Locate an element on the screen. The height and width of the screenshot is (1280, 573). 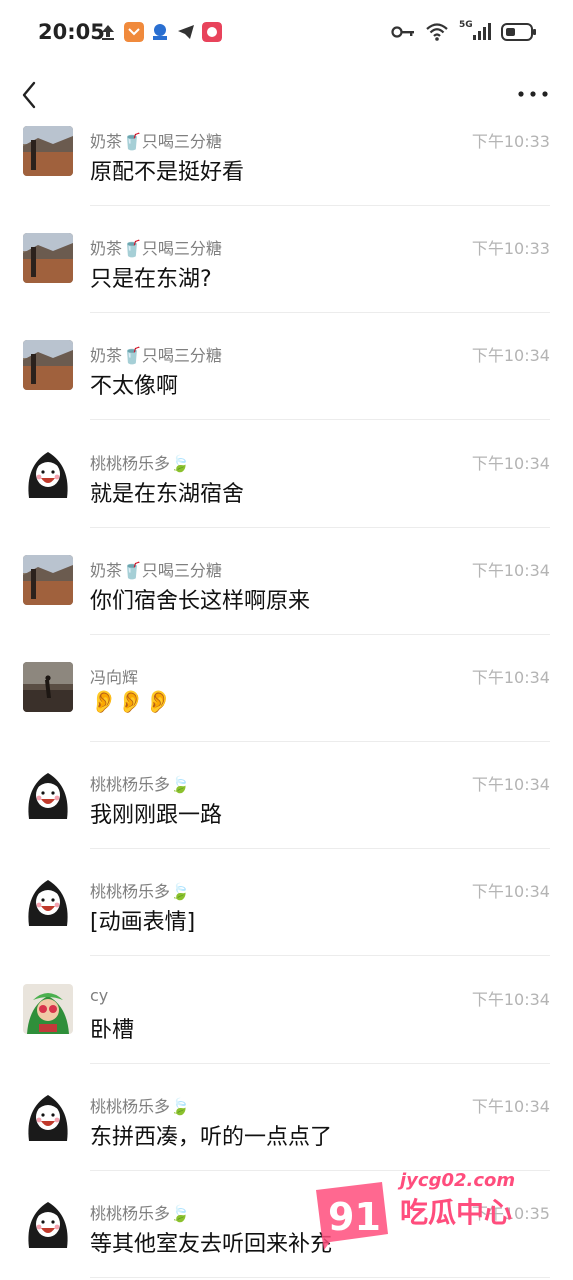
message-text: [动画表情] is located at coordinates (143, 923).